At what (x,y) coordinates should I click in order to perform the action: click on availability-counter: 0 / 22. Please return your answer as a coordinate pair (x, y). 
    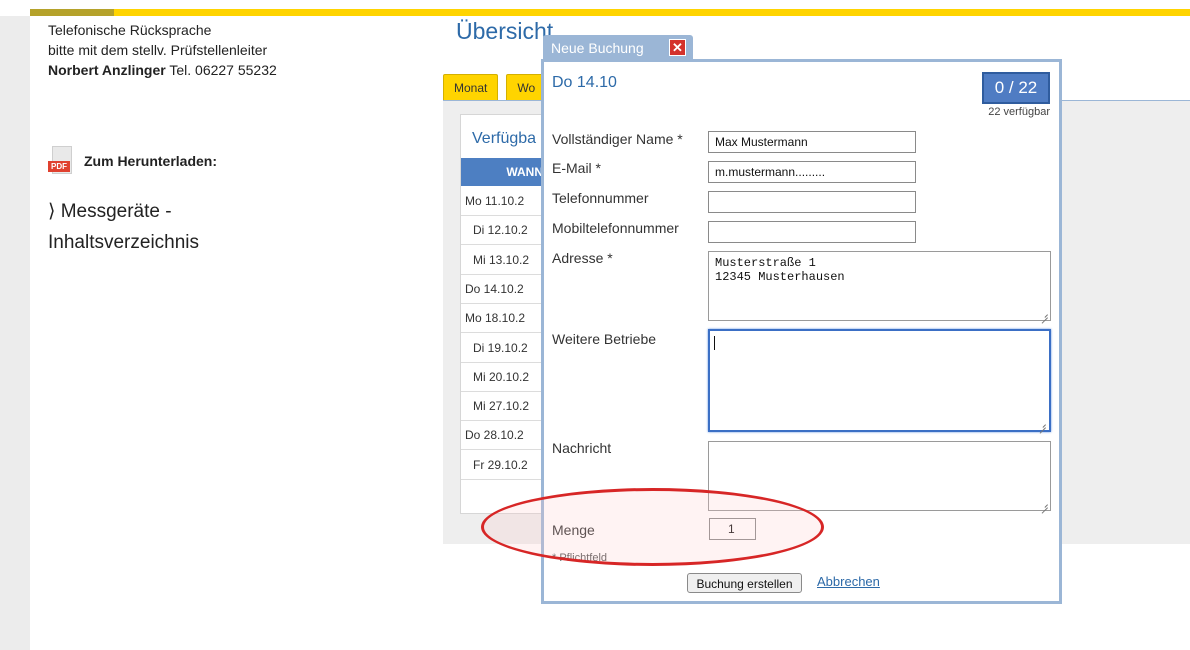
    Looking at the image, I should click on (1016, 88).